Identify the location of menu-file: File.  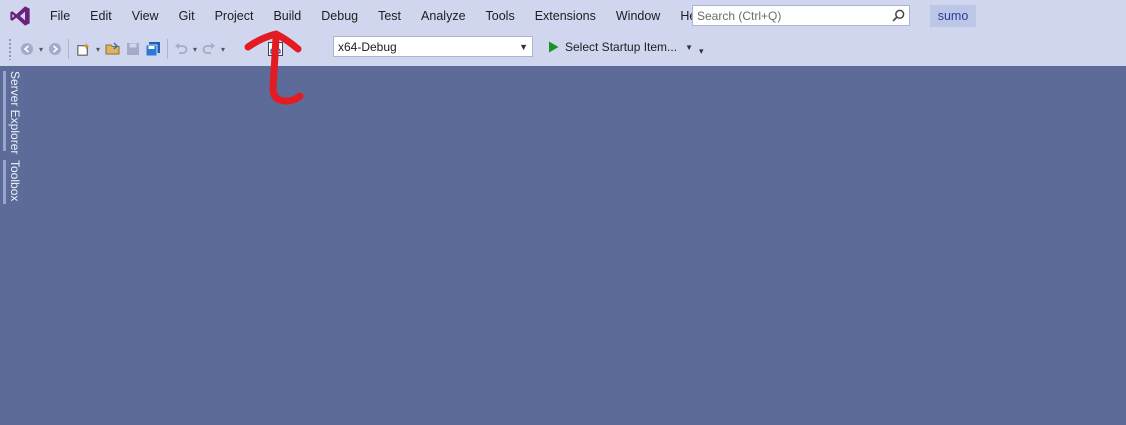
(60, 16).